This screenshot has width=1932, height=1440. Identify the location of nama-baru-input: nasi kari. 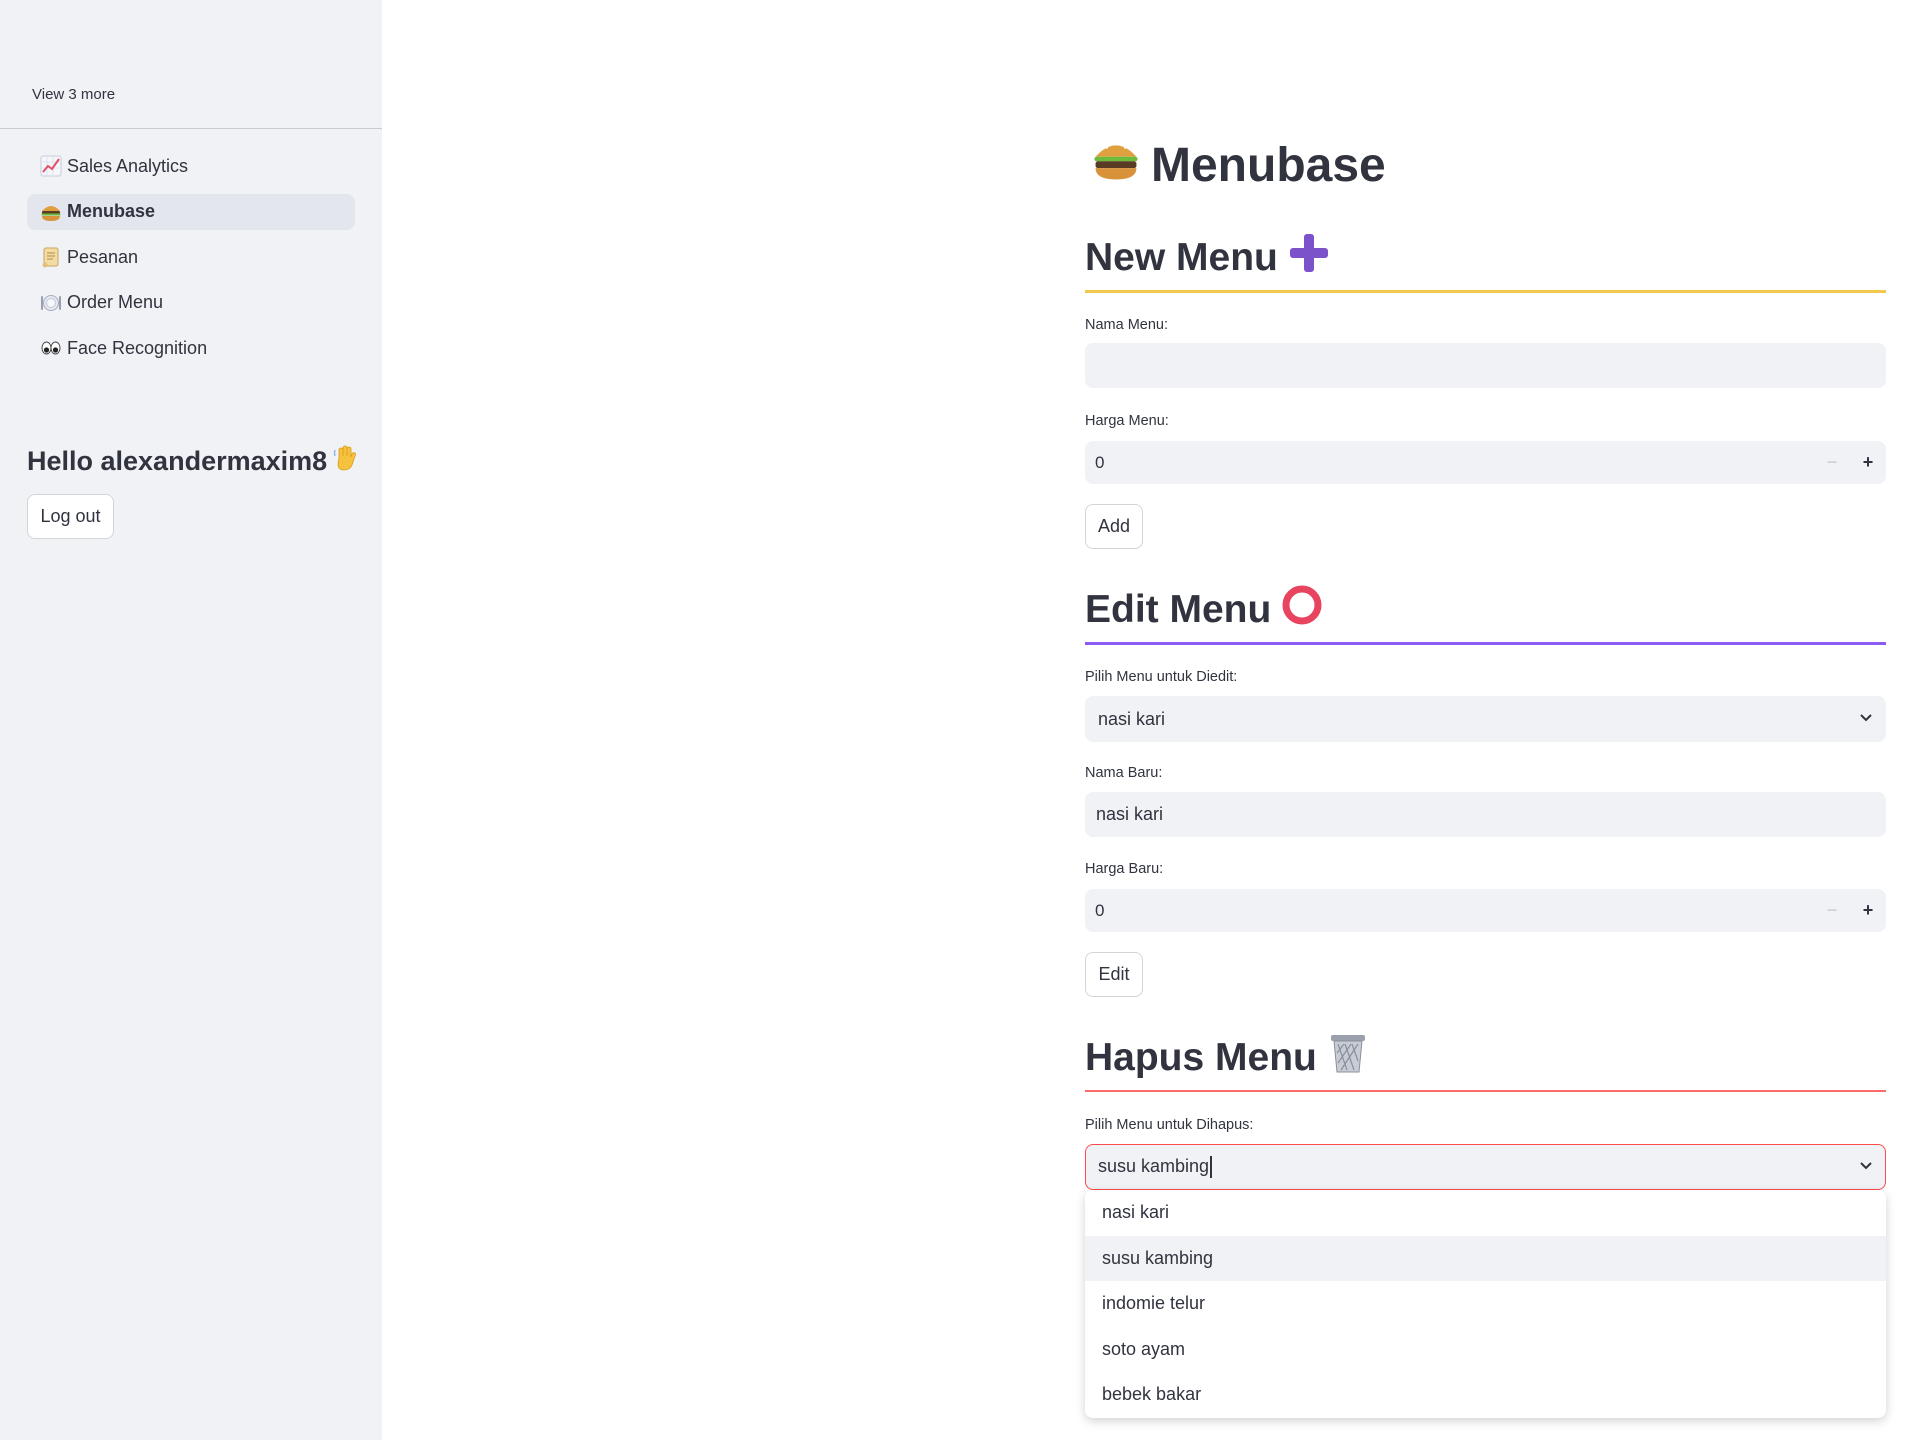
(1485, 814).